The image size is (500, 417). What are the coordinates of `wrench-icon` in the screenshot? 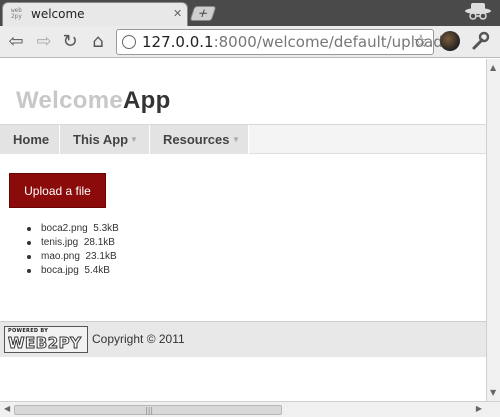 It's located at (480, 41).